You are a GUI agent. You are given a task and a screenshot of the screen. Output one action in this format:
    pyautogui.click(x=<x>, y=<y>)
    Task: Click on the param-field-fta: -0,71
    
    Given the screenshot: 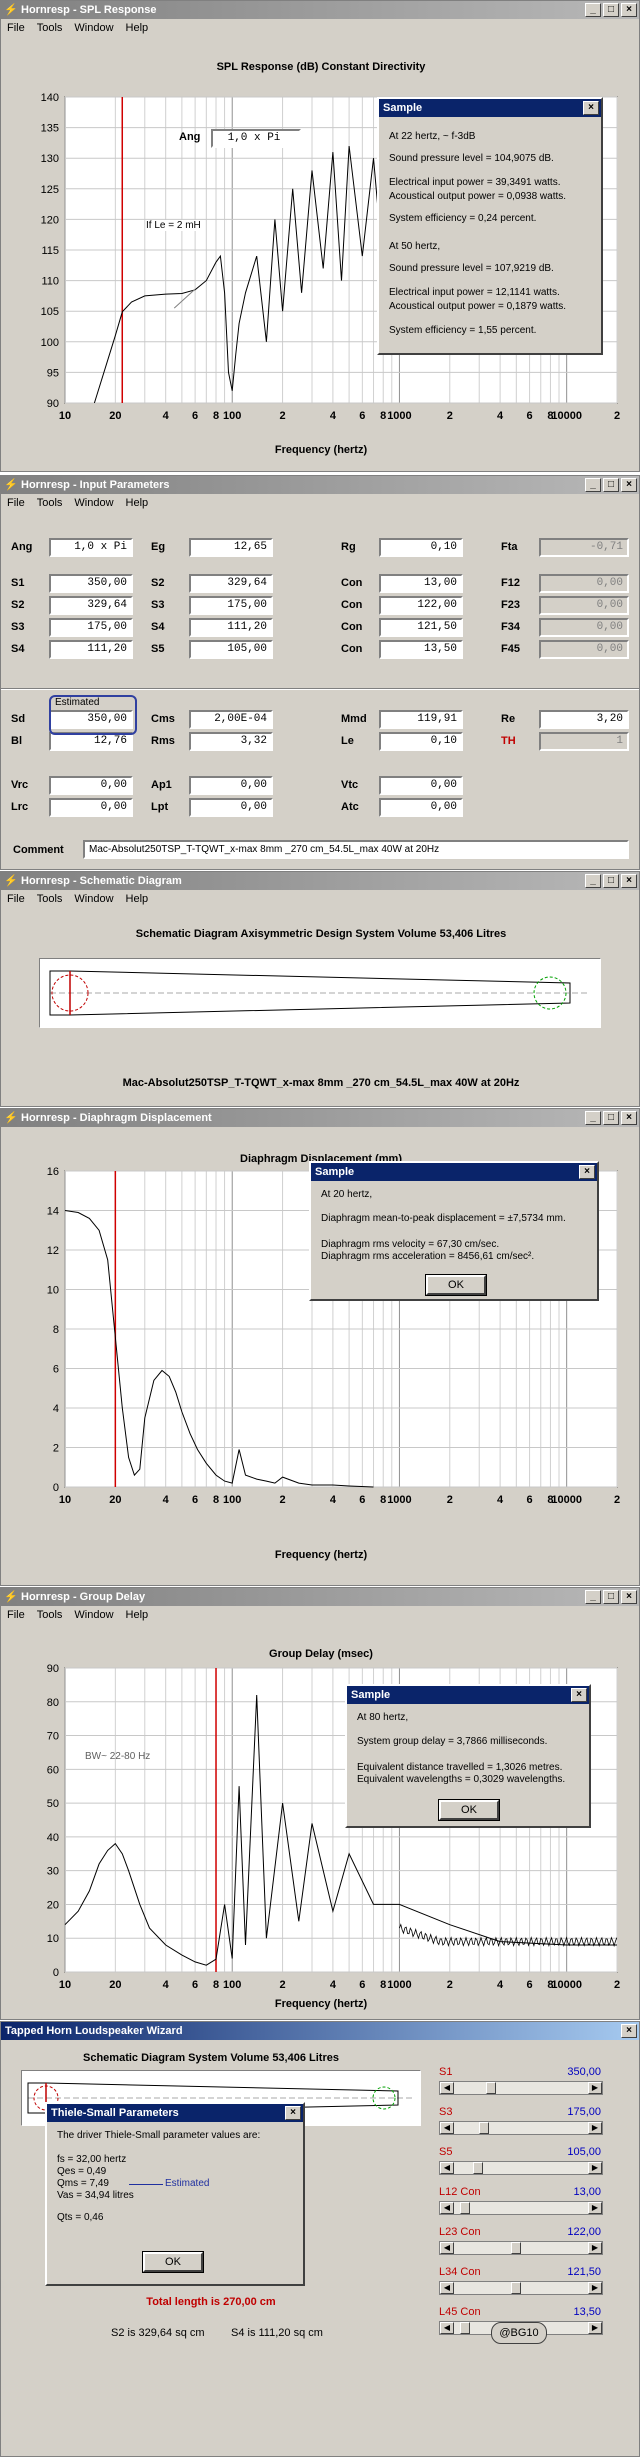 What is the action you would take?
    pyautogui.click(x=584, y=547)
    